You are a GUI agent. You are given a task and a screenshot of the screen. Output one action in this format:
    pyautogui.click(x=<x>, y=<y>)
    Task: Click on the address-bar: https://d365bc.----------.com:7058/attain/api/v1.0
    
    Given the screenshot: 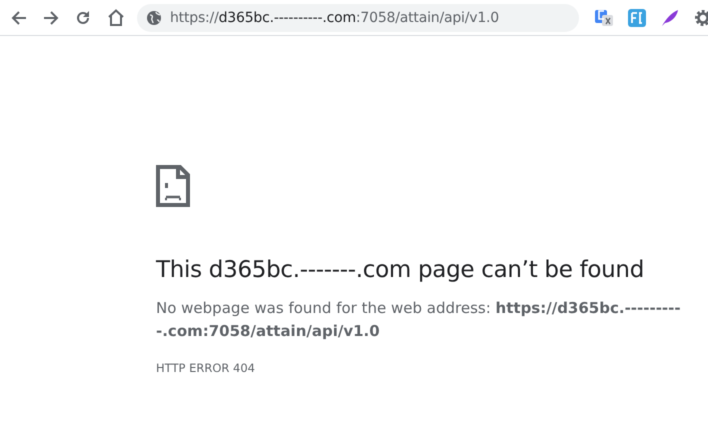 What is the action you would take?
    pyautogui.click(x=358, y=18)
    